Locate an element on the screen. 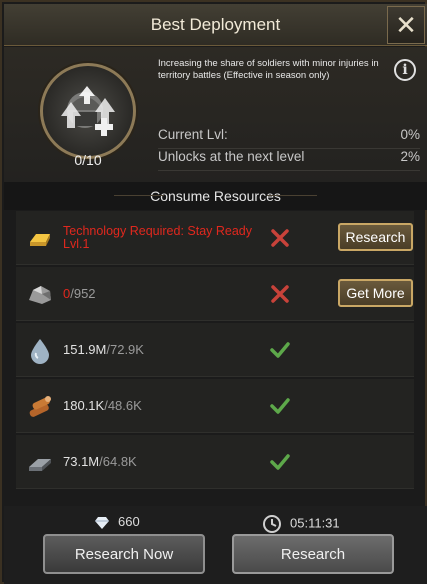 This screenshot has width=427, height=584. resource-row-ore: 0/952 Get More is located at coordinates (215, 294).